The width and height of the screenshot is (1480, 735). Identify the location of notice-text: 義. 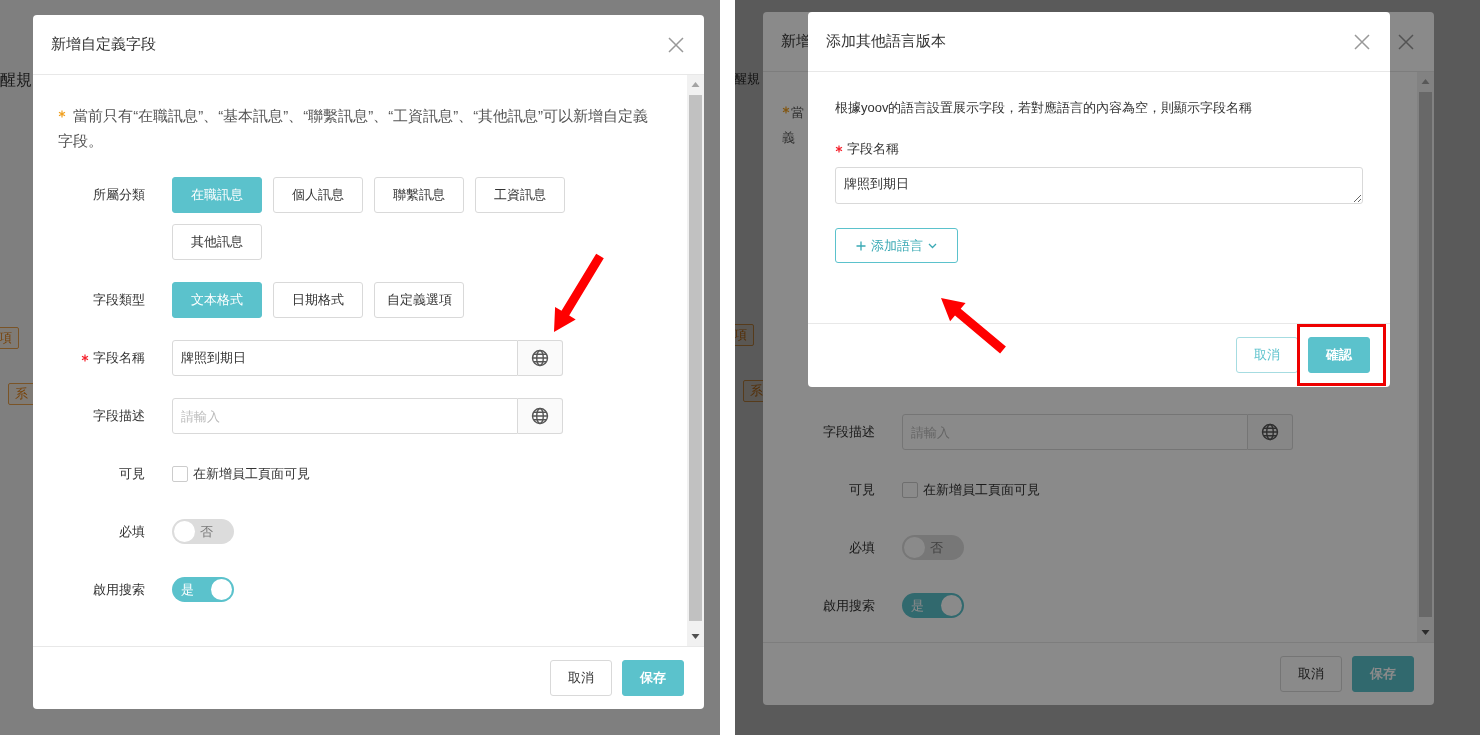
(788, 137).